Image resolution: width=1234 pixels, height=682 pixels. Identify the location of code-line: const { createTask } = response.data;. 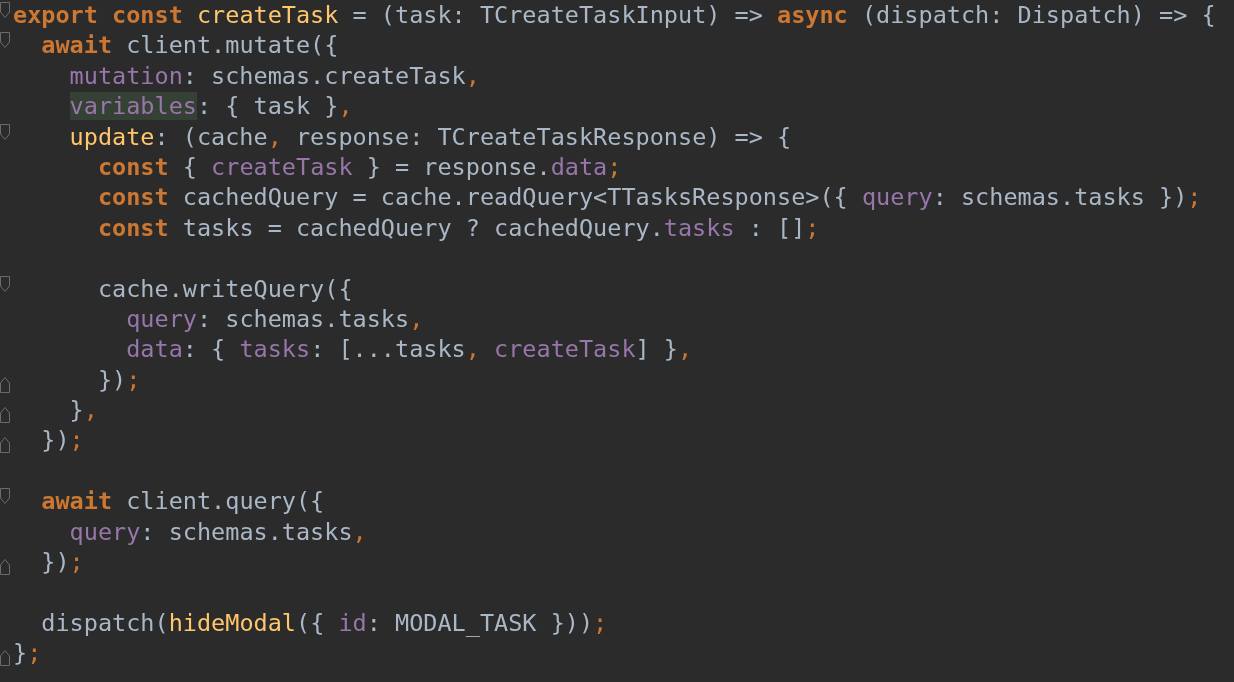
(359, 167).